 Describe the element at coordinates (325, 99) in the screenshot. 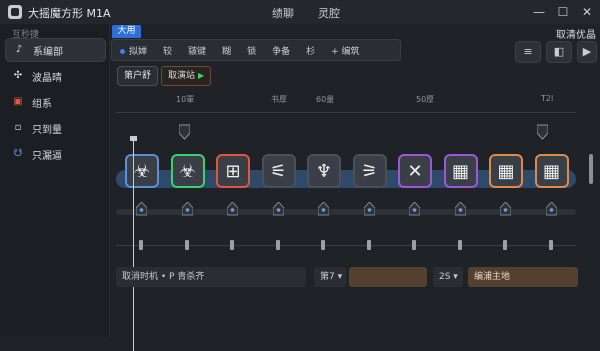

I see `ruler-label: 60量` at that location.